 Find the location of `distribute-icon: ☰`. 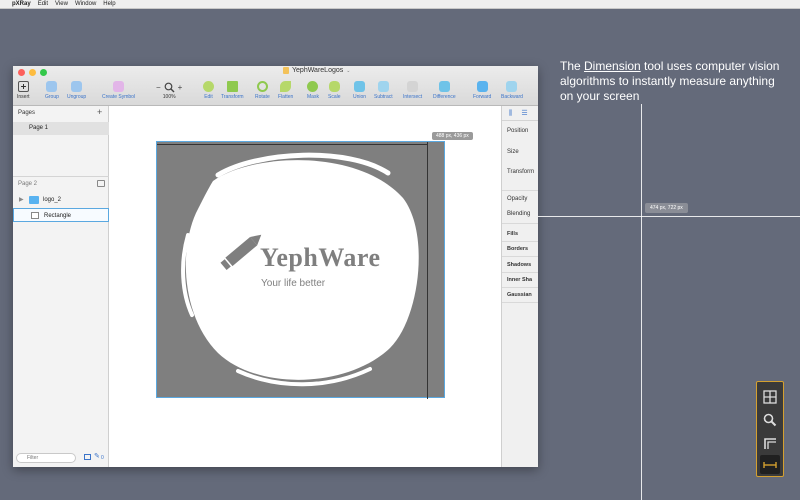

distribute-icon: ☰ is located at coordinates (524, 113).